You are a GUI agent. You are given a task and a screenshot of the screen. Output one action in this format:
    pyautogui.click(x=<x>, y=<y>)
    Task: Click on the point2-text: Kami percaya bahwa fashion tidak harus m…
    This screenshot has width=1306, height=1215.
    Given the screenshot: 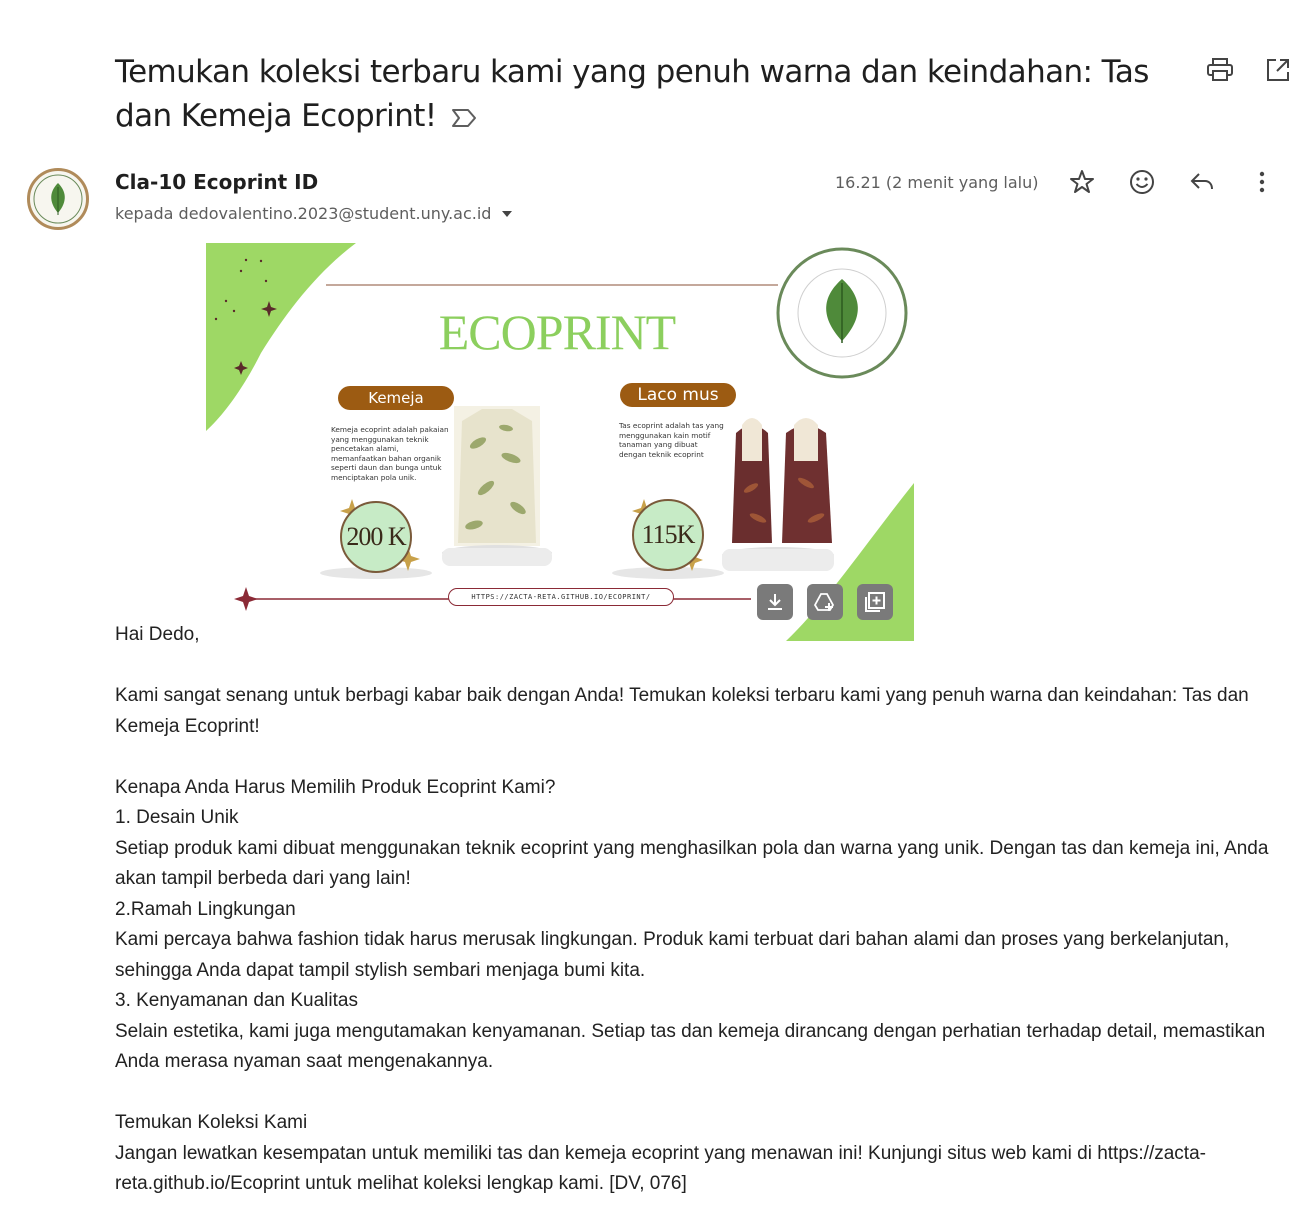 What is the action you would take?
    pyautogui.click(x=675, y=955)
    